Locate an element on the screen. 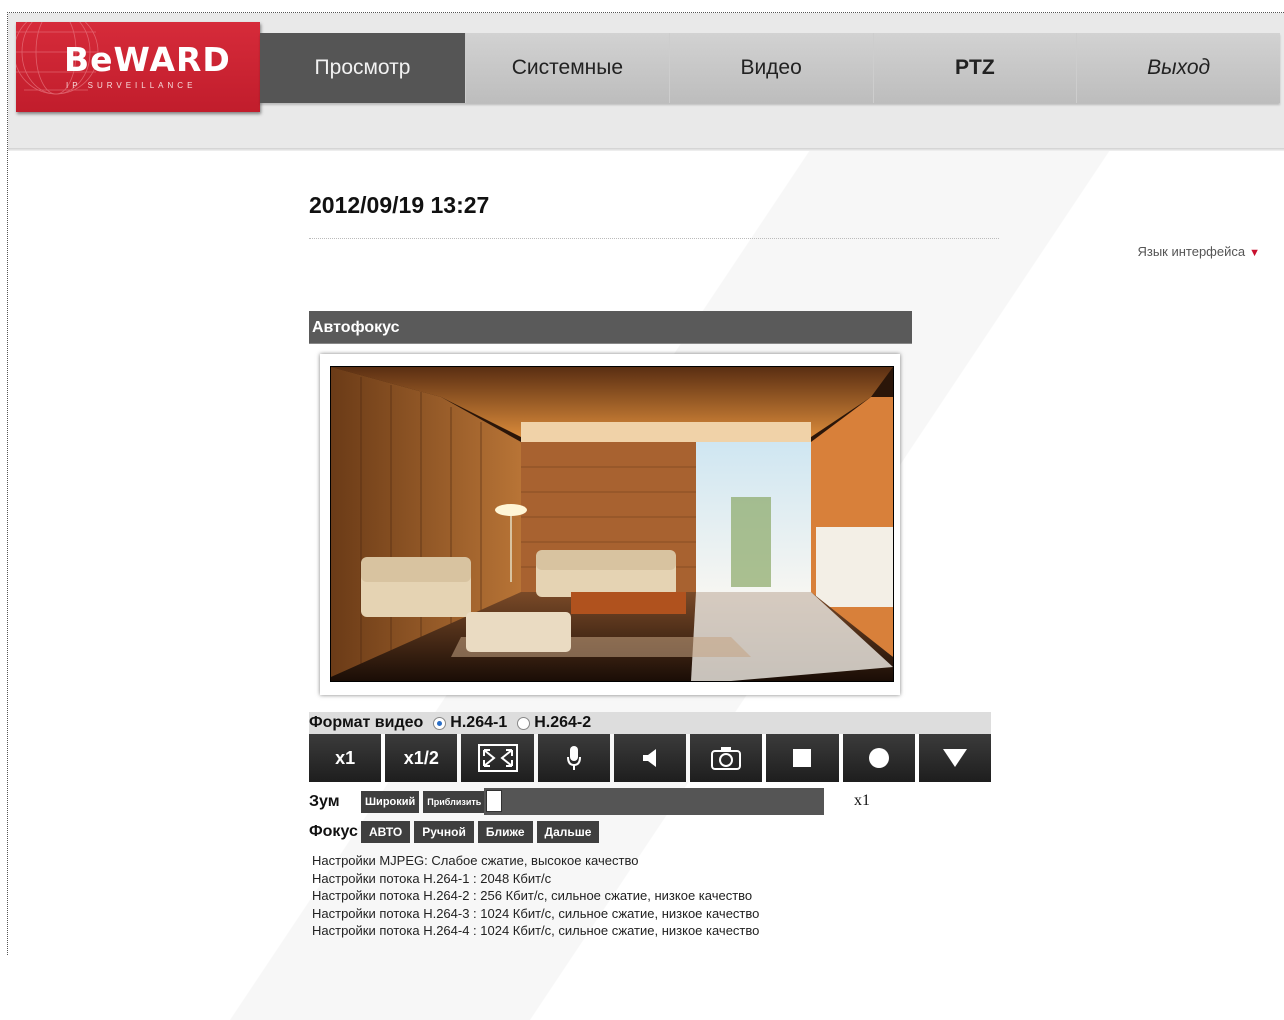 The height and width of the screenshot is (1020, 1284). nav-ptz: PTZ is located at coordinates (976, 68).